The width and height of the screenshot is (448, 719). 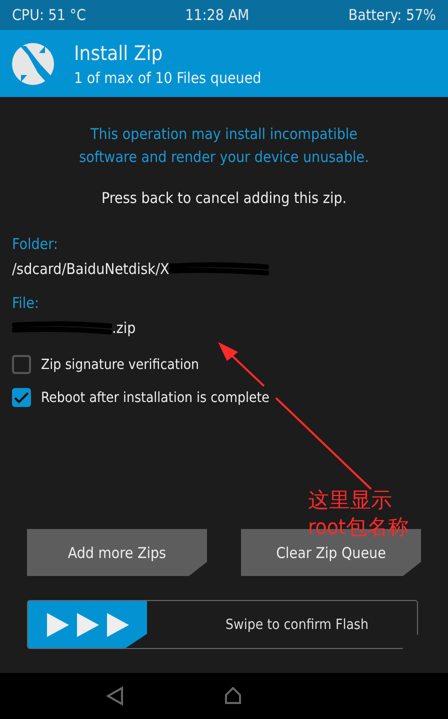 I want to click on path-value: .zip, so click(x=124, y=328).